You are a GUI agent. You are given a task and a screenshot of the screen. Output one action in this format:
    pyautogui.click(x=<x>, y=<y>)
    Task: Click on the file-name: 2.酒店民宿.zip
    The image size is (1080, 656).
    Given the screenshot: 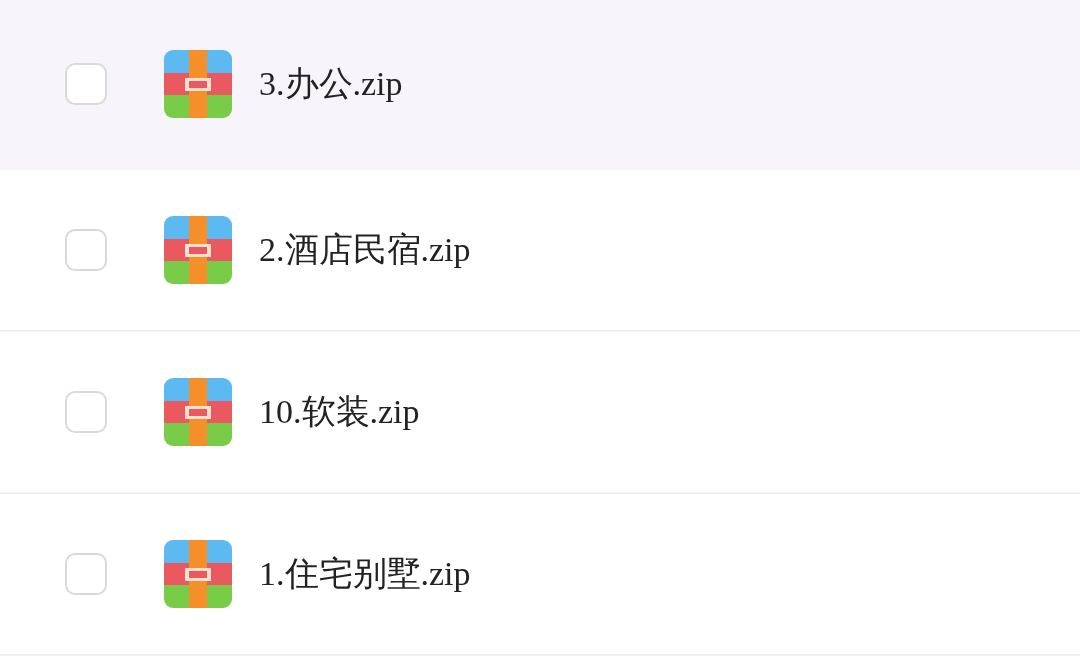 What is the action you would take?
    pyautogui.click(x=365, y=250)
    